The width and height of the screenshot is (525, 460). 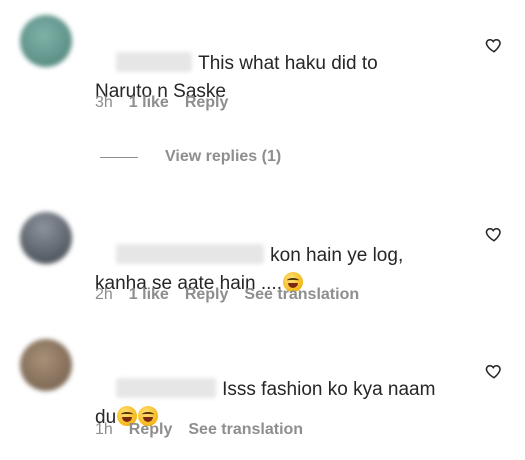 I want to click on divider-line, so click(x=119, y=157).